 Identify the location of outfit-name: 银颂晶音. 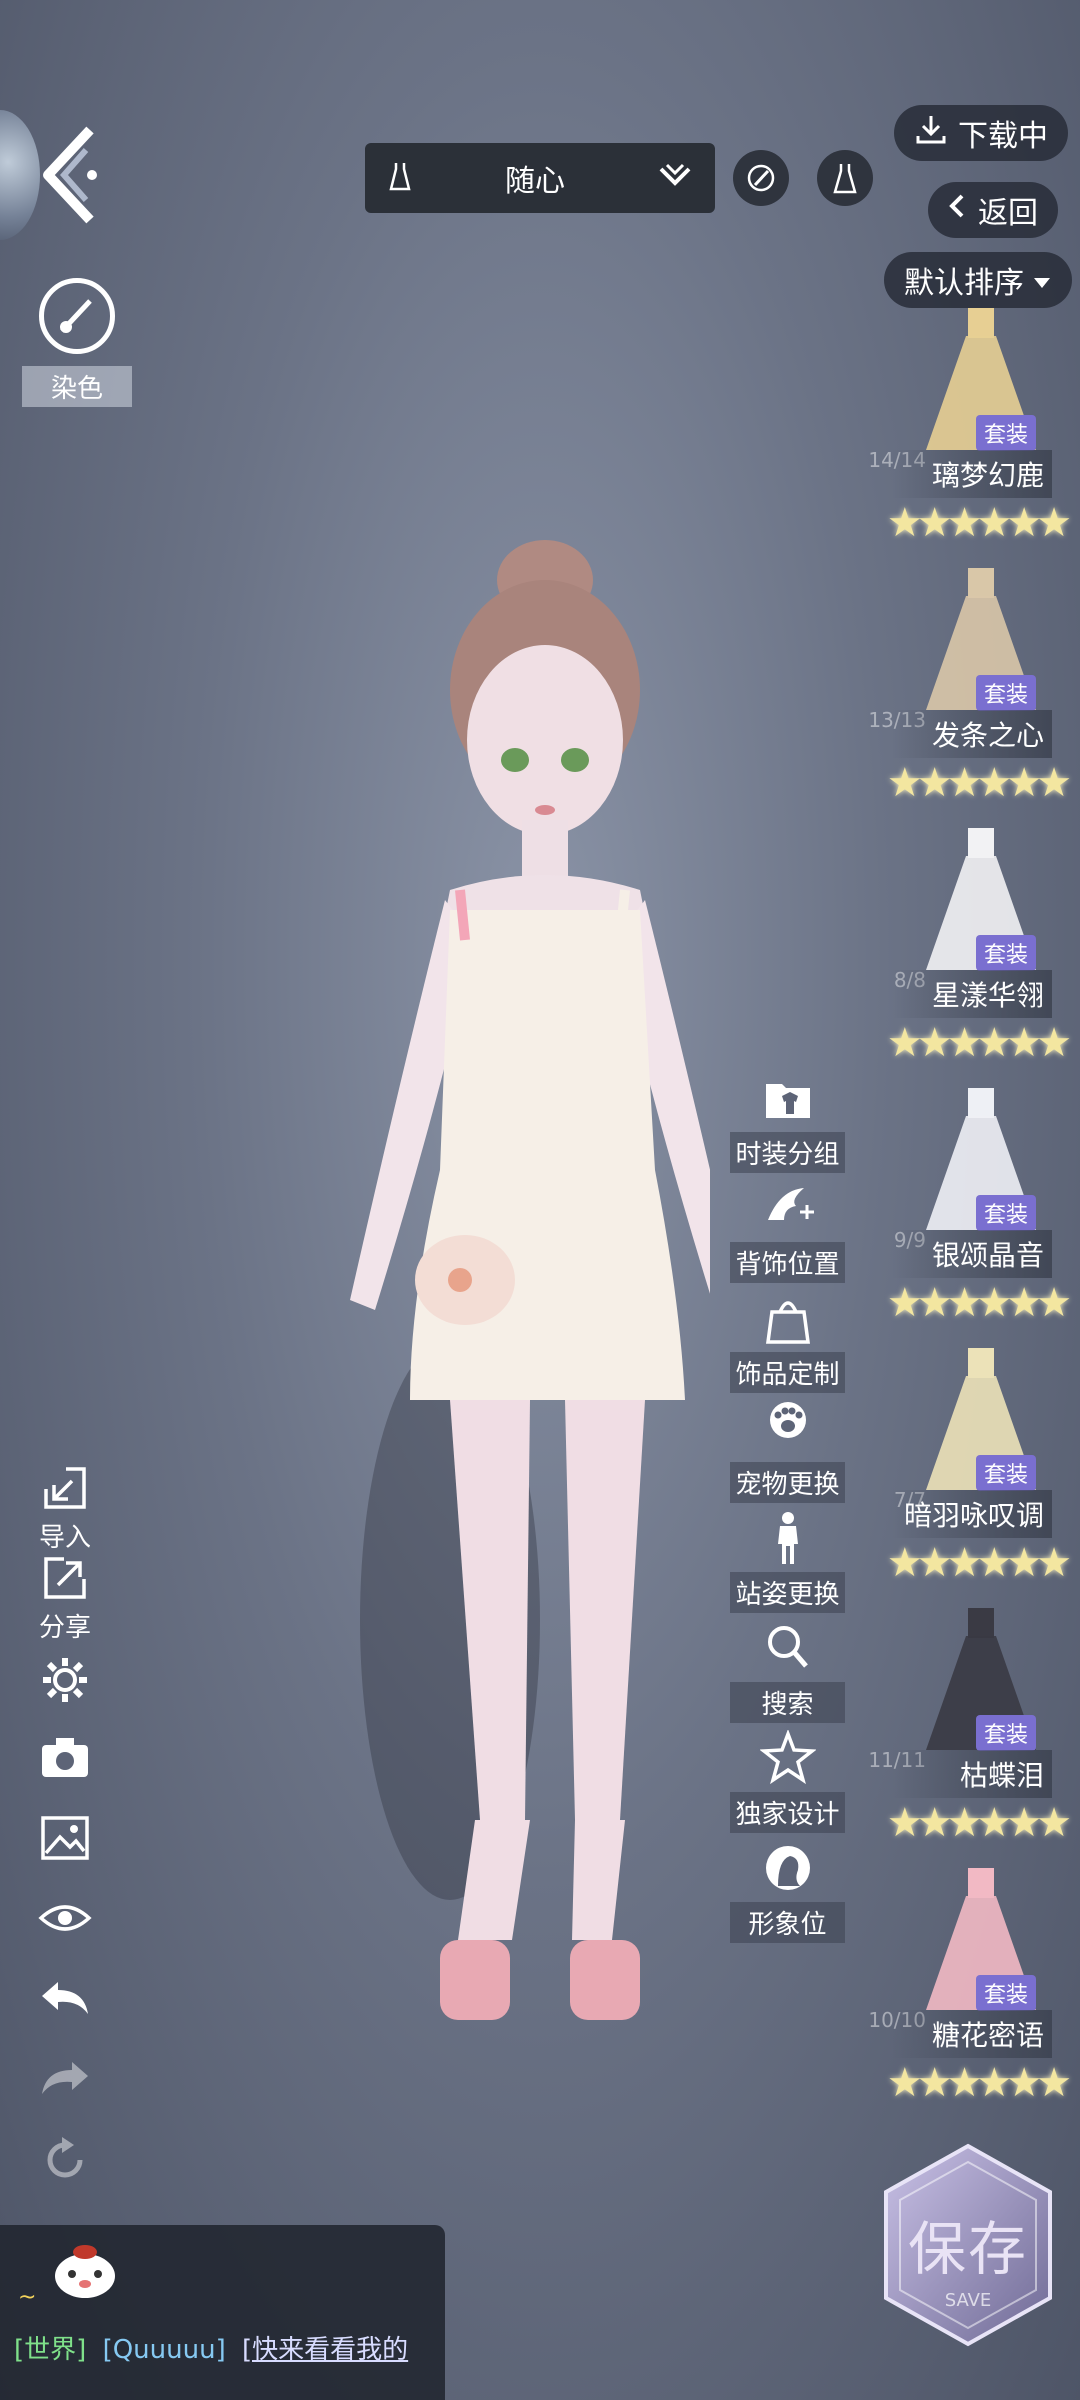
(972, 1254).